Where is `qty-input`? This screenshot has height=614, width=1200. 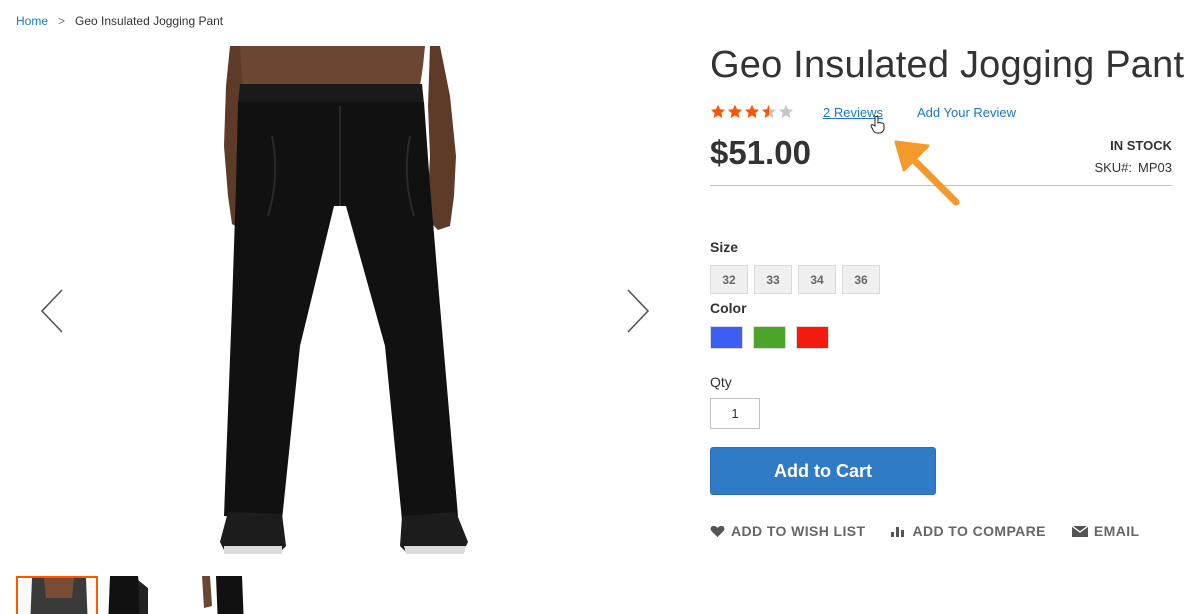
qty-input is located at coordinates (735, 413).